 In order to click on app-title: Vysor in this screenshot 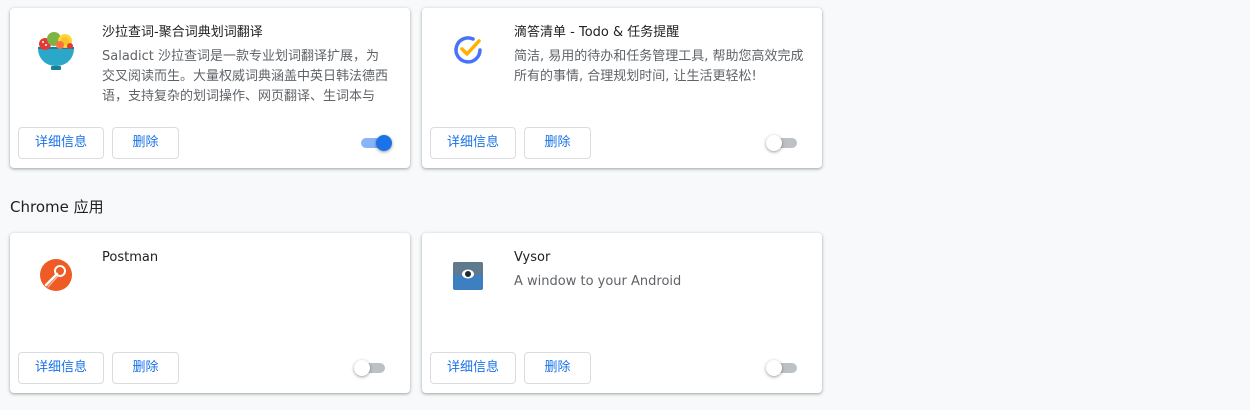, I will do `click(532, 257)`.